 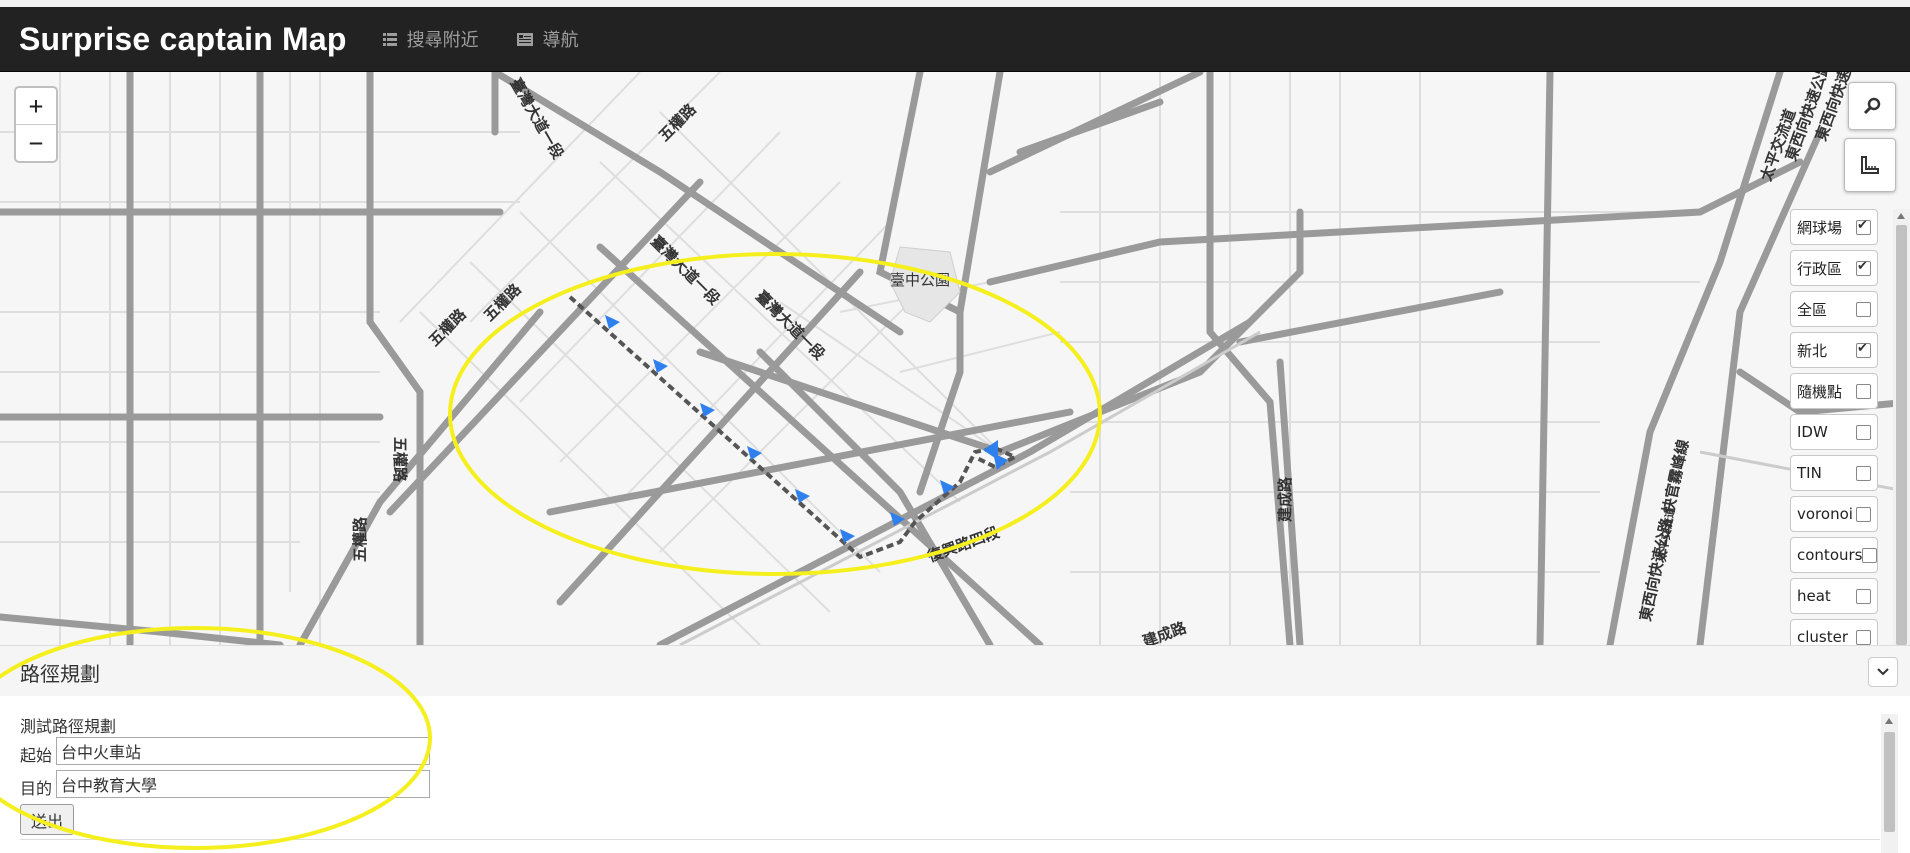 What do you see at coordinates (1820, 268) in the screenshot?
I see `layer-label: 行政區` at bounding box center [1820, 268].